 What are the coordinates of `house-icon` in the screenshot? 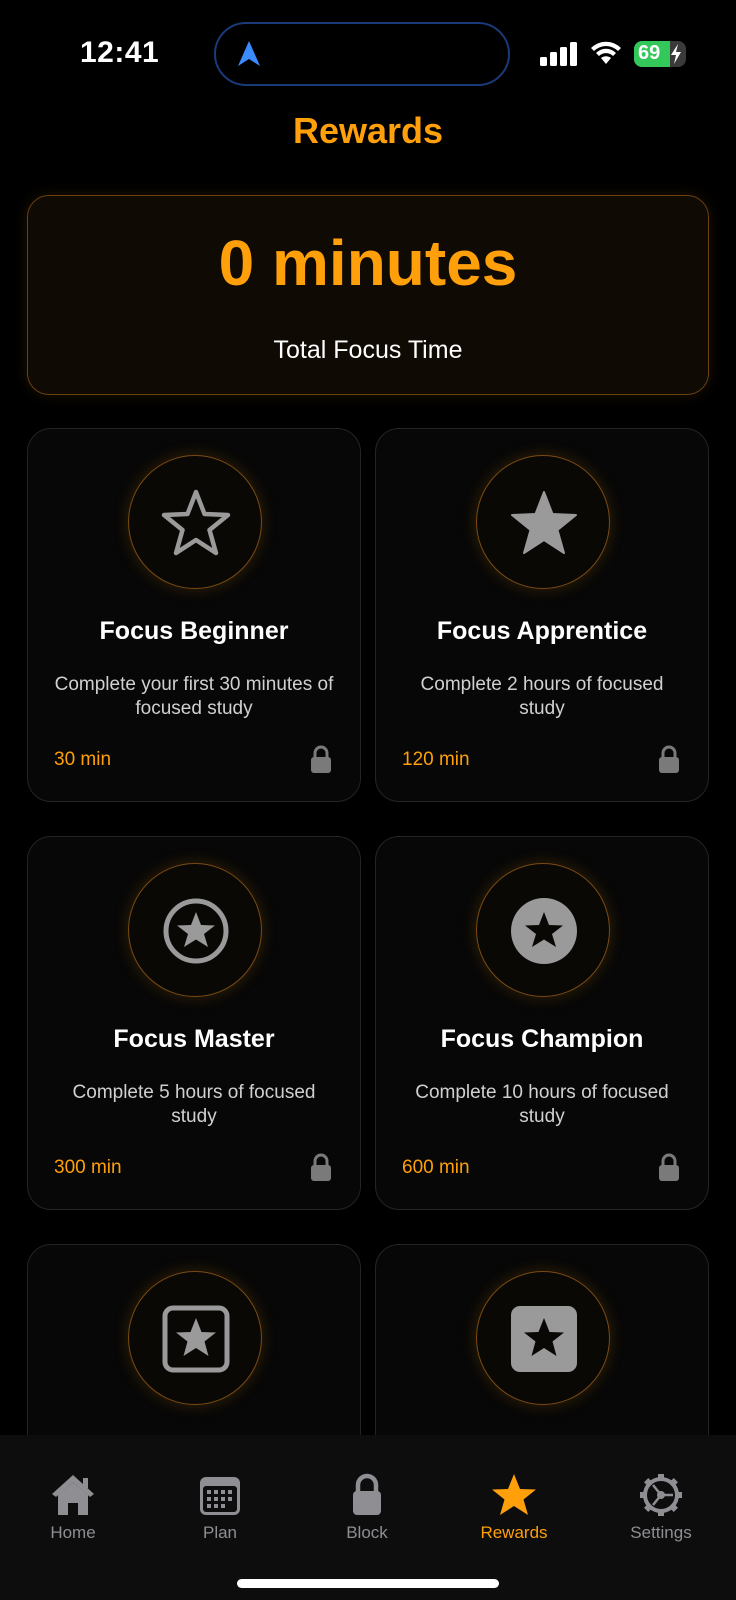 It's located at (73, 1495).